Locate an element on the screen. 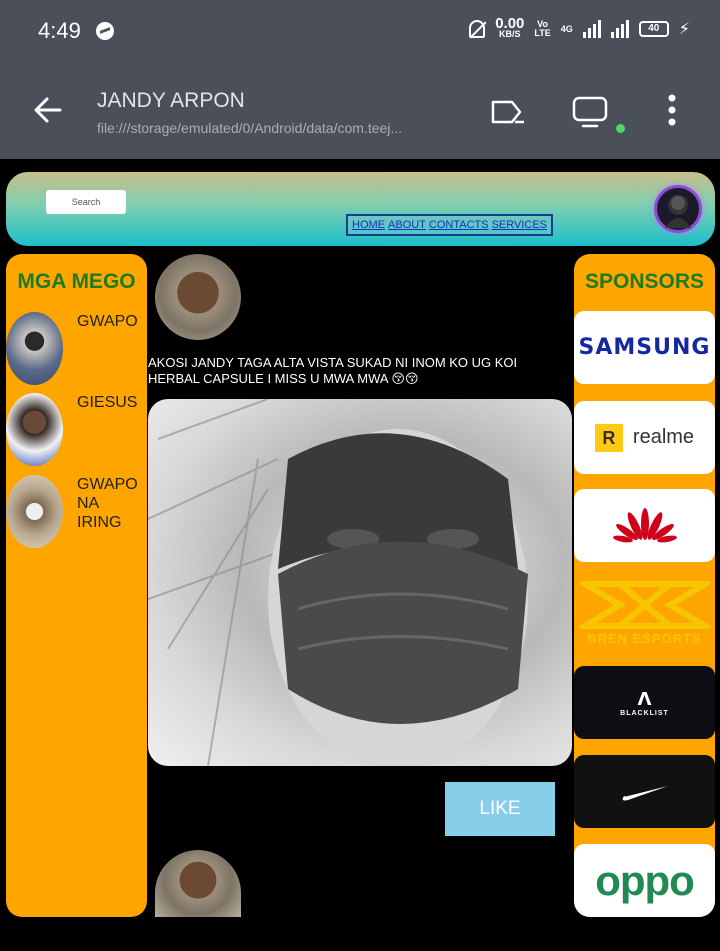 The height and width of the screenshot is (951, 720). back-arrow-icon is located at coordinates (48, 110).